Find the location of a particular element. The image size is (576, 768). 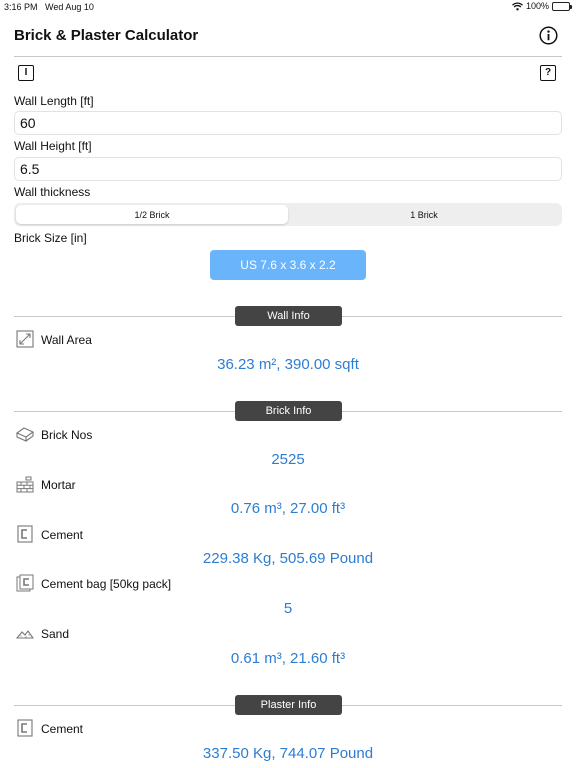

brick-wall-icon is located at coordinates (25, 484).